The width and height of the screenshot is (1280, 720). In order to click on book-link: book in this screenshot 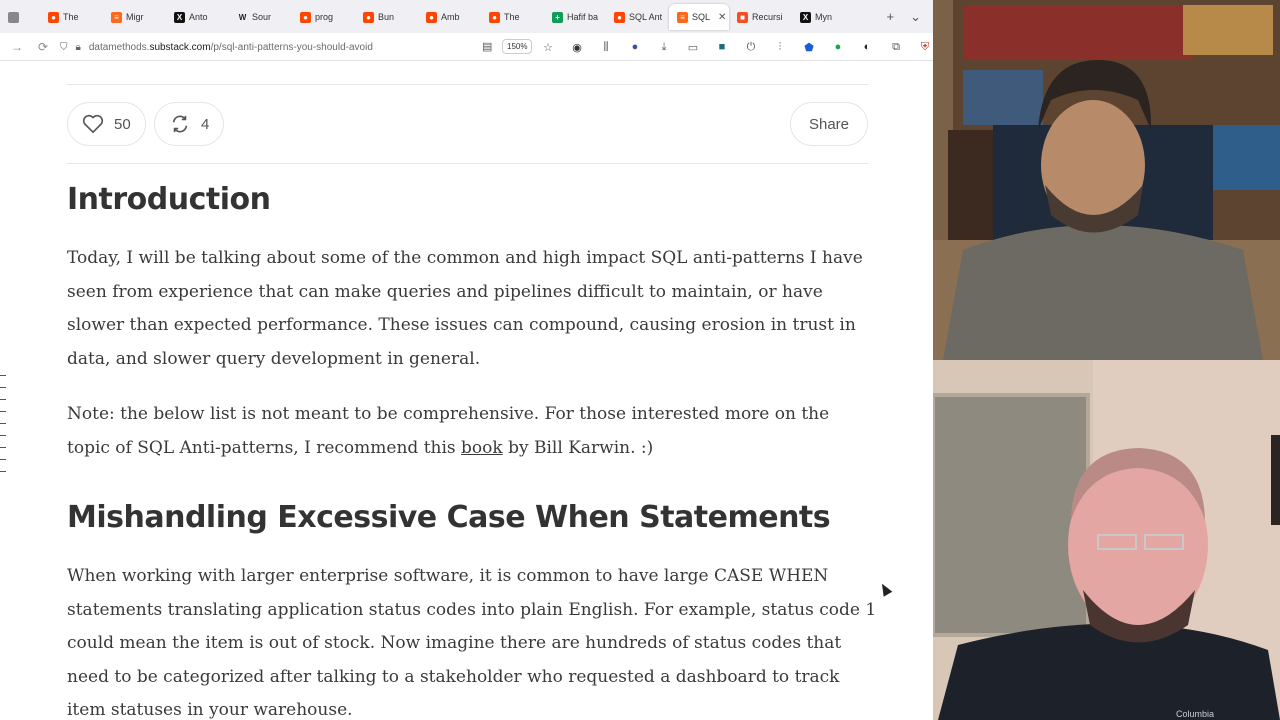, I will do `click(482, 448)`.